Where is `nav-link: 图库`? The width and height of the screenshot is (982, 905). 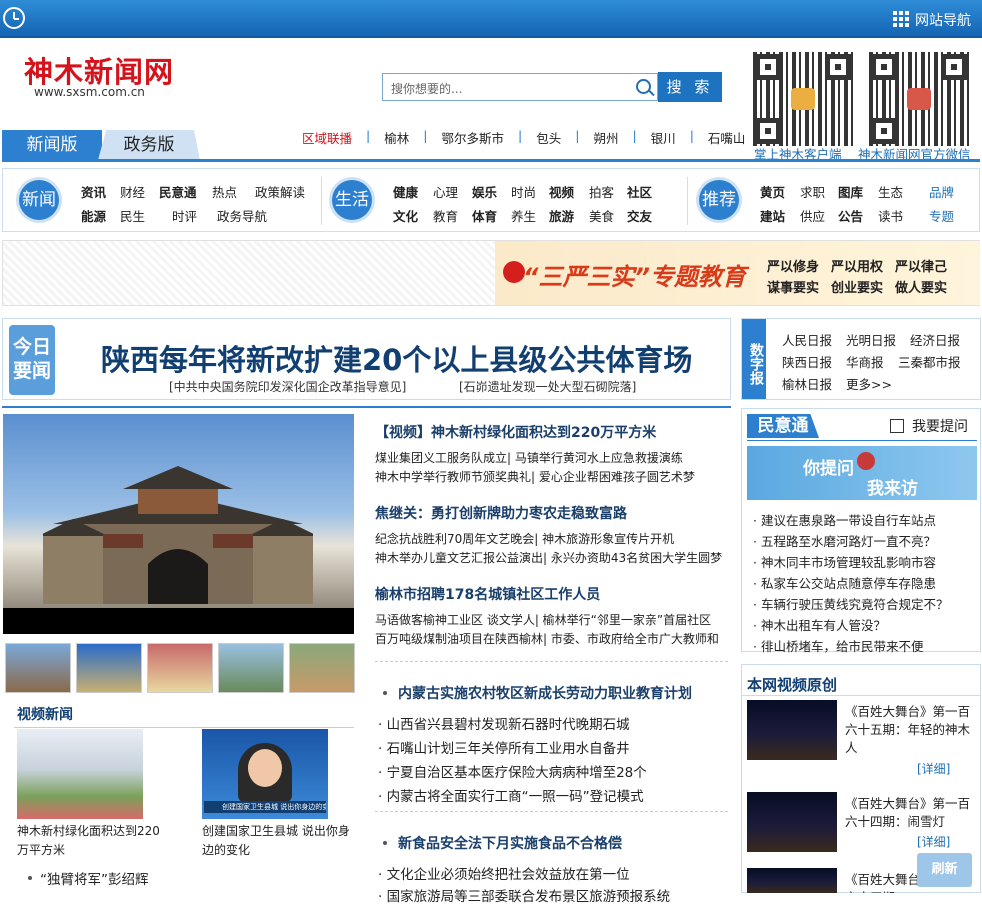
nav-link: 图库 is located at coordinates (850, 191).